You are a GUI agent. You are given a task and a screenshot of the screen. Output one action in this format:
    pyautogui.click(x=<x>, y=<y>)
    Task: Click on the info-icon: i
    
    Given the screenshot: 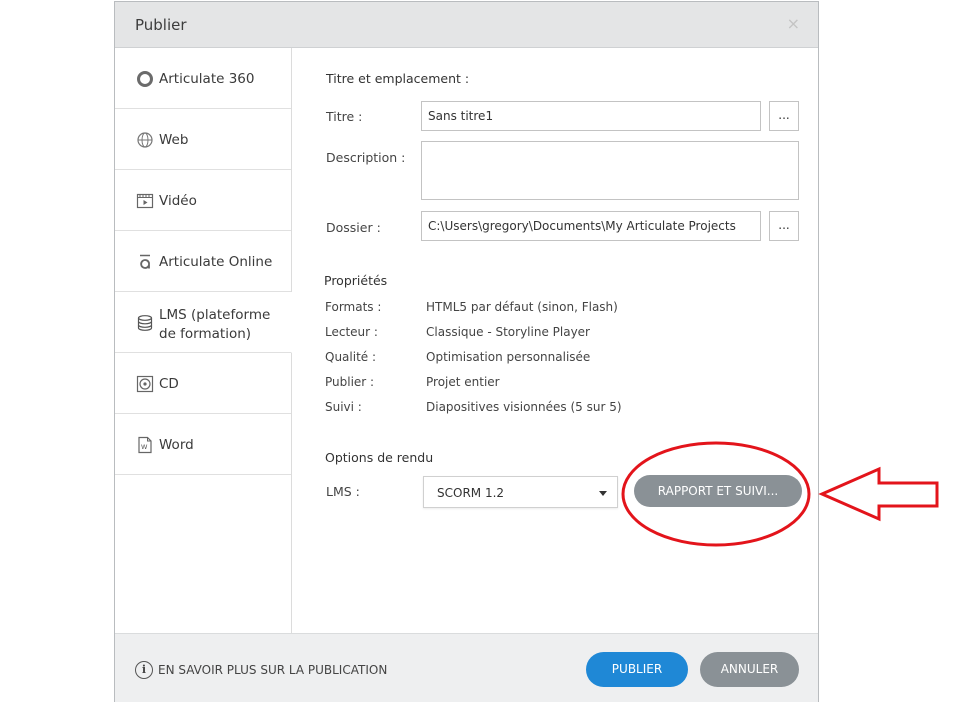 What is the action you would take?
    pyautogui.click(x=144, y=670)
    